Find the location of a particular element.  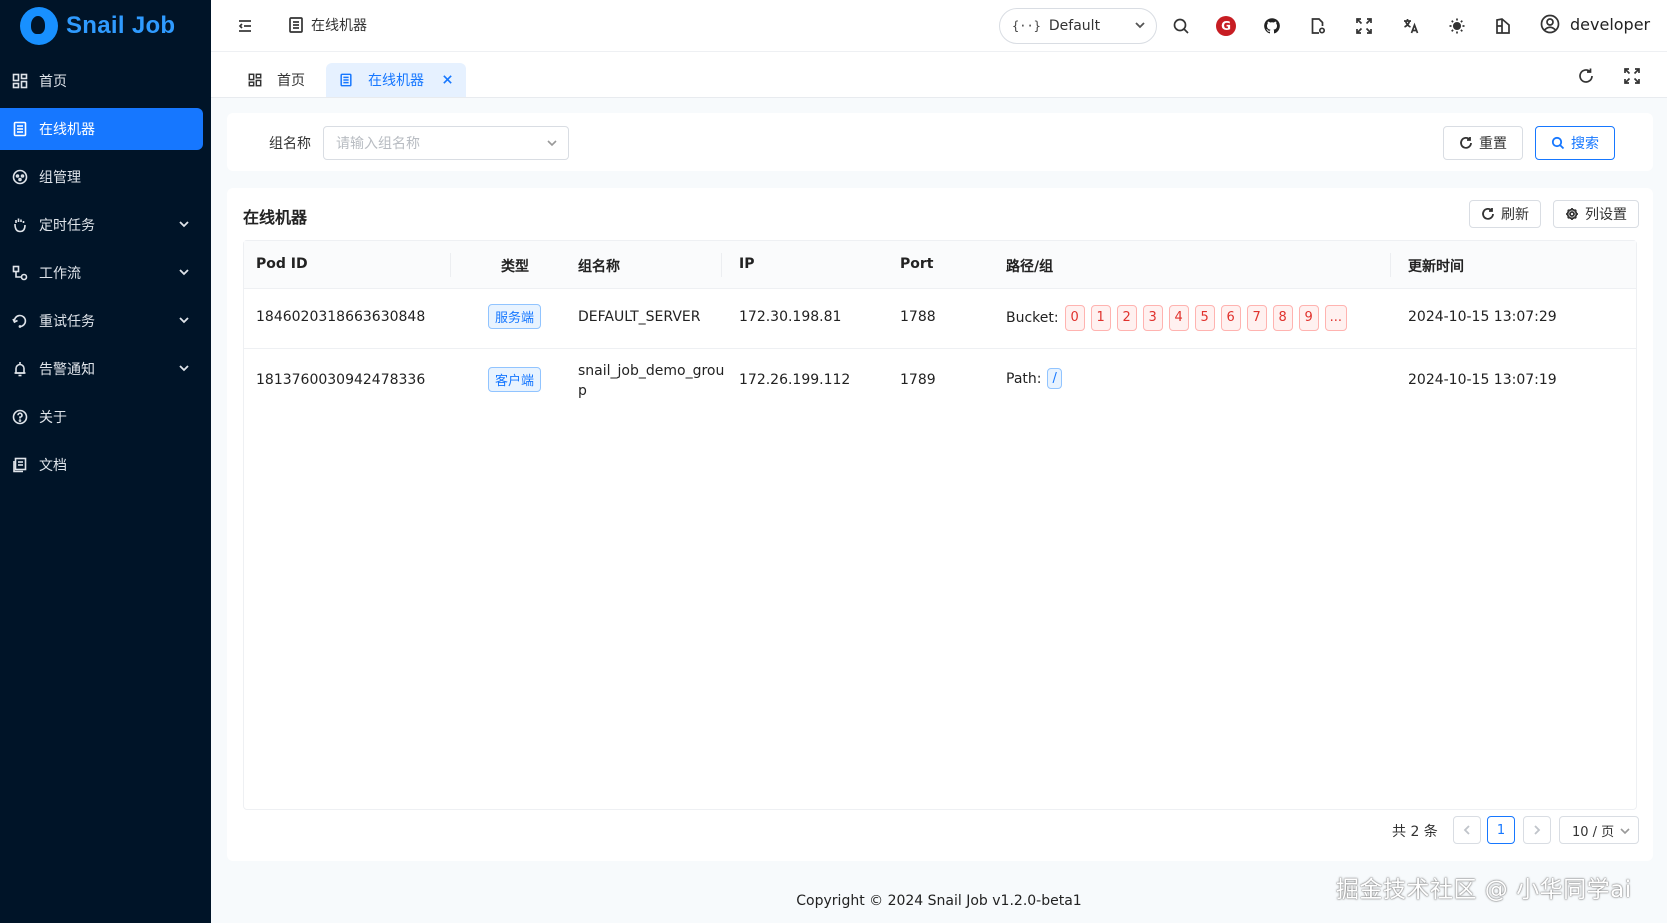

refresh-button: 刷新 is located at coordinates (1505, 214).